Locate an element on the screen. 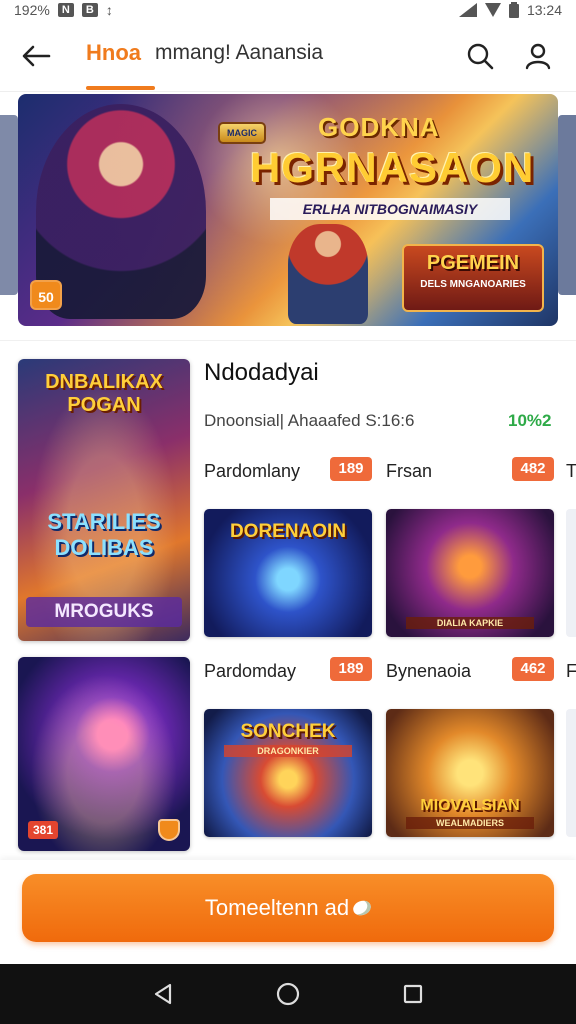 This screenshot has width=576, height=1024. banner-subtitle: ERLHA NITBOGNAIMASIY is located at coordinates (390, 209).